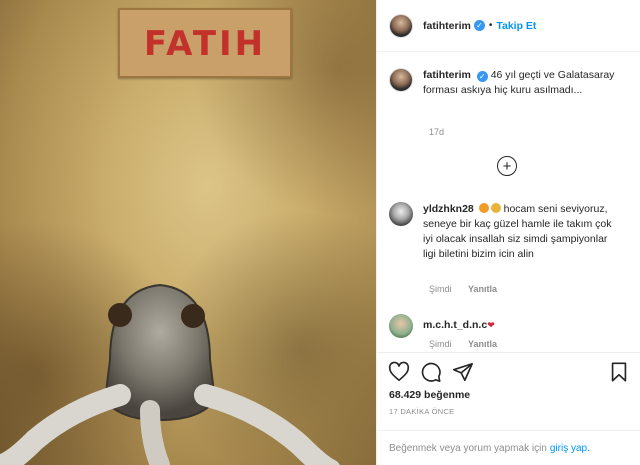 This screenshot has height=465, width=640. What do you see at coordinates (431, 372) in the screenshot?
I see `comment-icon` at bounding box center [431, 372].